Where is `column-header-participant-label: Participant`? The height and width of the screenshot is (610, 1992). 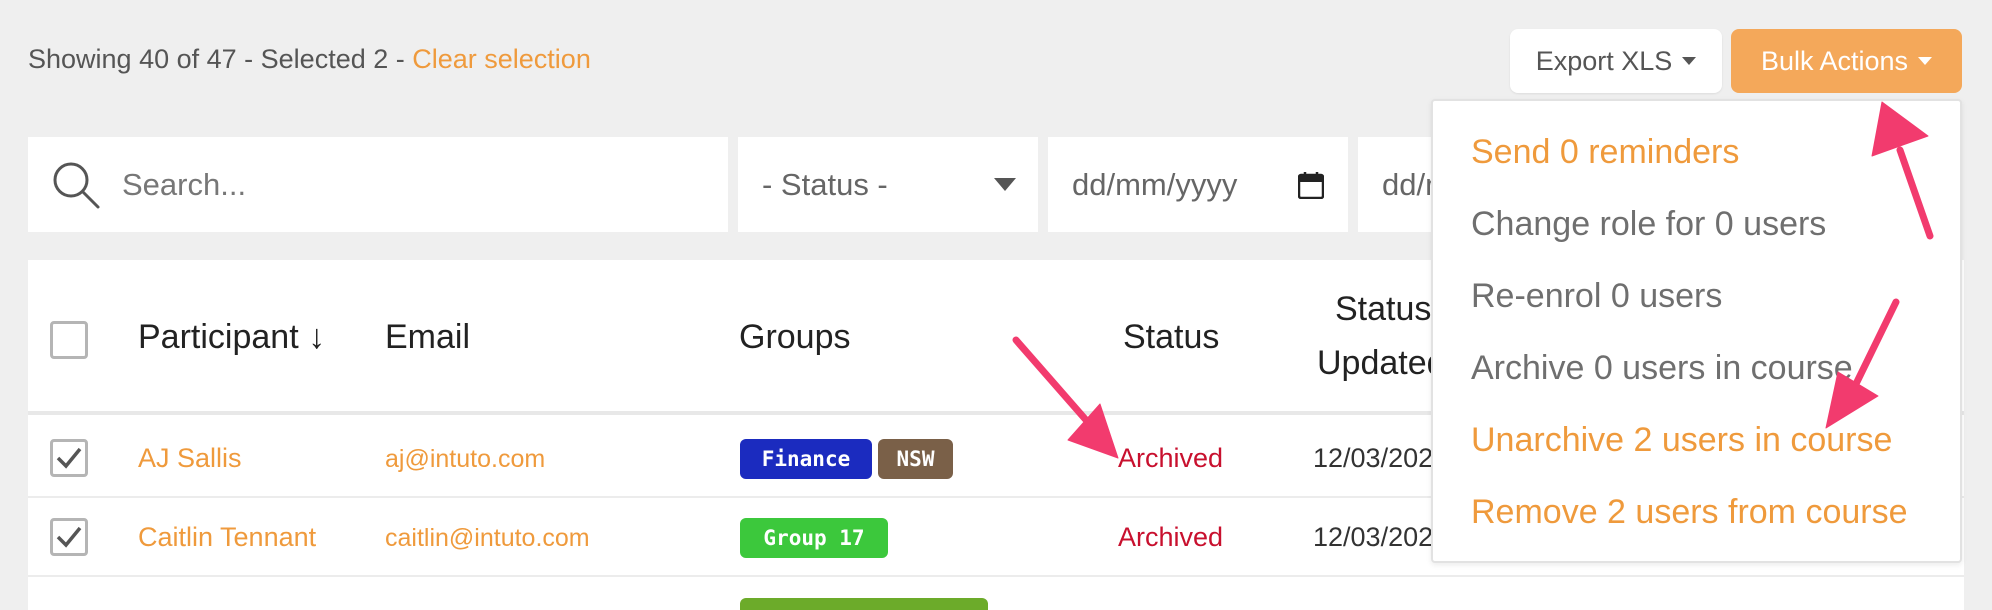 column-header-participant-label: Participant is located at coordinates (218, 337).